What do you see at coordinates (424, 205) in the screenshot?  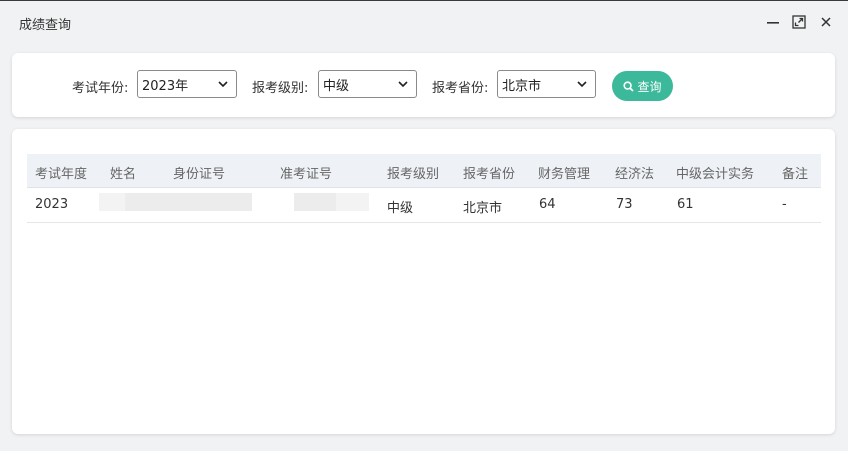 I see `table-row: 2023 中级 北京市 64 73 61 -` at bounding box center [424, 205].